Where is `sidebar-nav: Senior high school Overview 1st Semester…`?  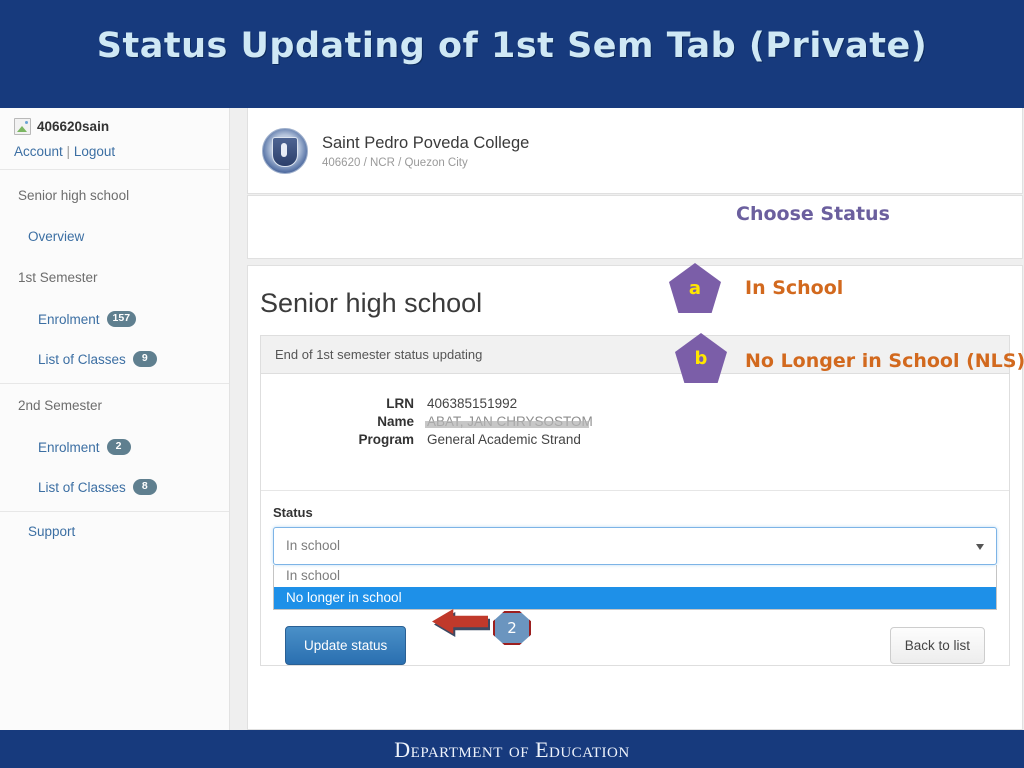
sidebar-nav: Senior high school Overview 1st Semester… is located at coordinates (114, 360).